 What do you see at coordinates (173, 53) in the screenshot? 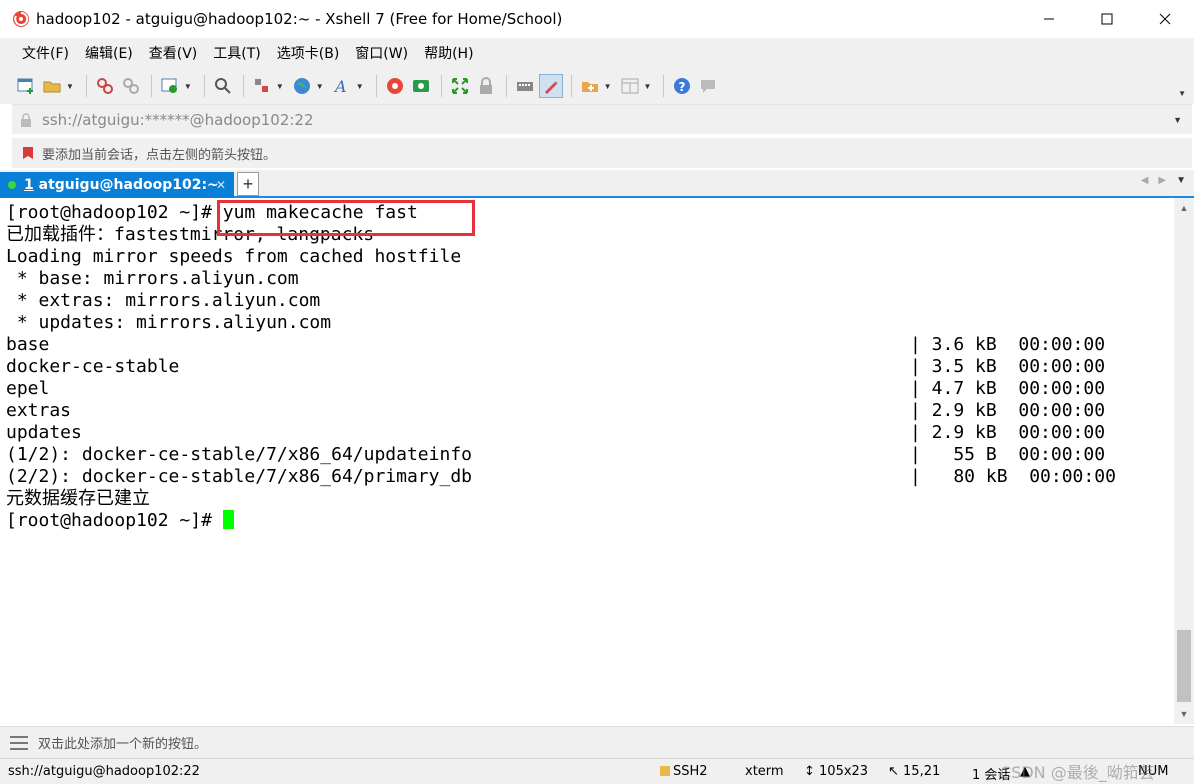
I see `menu-view: 查看(V)` at bounding box center [173, 53].